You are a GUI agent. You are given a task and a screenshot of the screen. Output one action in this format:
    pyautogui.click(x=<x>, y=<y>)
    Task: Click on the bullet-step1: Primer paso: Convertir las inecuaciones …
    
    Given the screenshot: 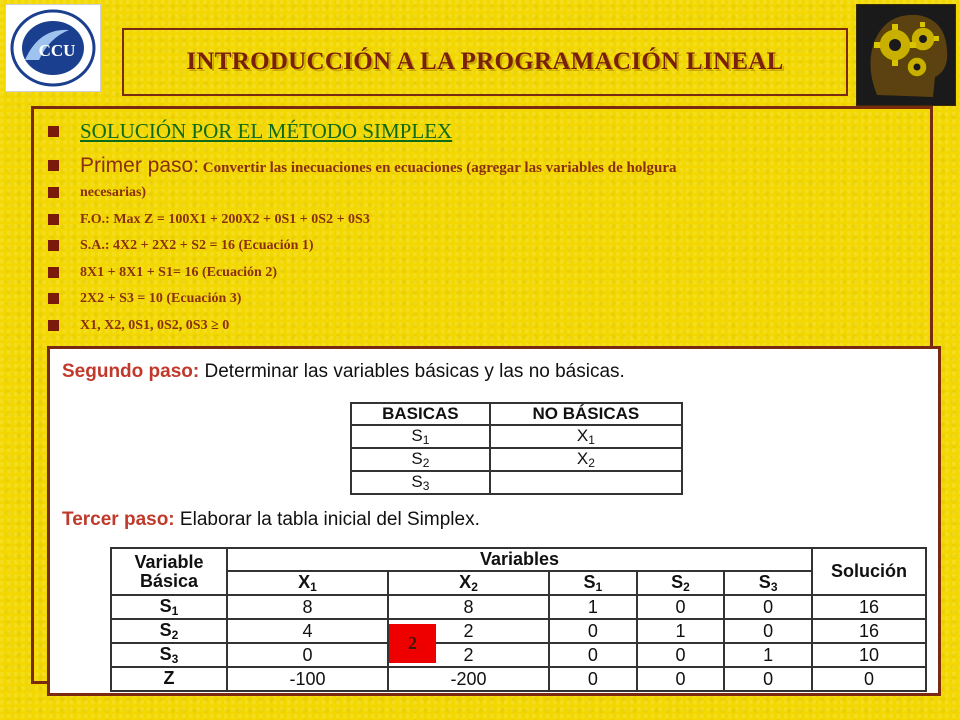 What is the action you would take?
    pyautogui.click(x=478, y=166)
    